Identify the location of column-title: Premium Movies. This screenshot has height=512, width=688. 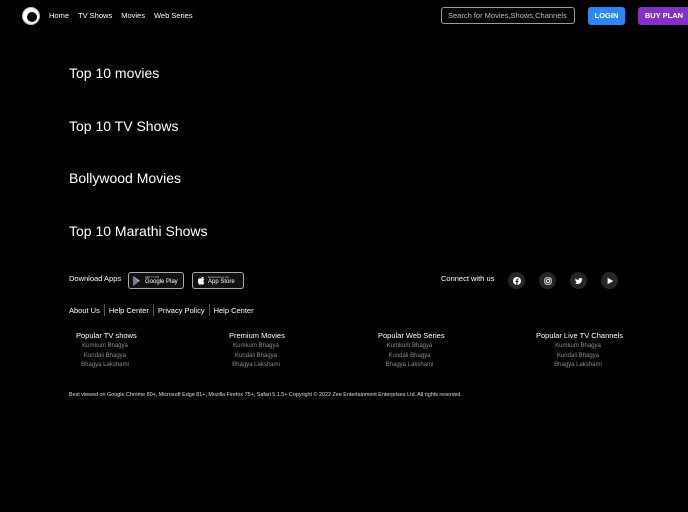
(257, 335).